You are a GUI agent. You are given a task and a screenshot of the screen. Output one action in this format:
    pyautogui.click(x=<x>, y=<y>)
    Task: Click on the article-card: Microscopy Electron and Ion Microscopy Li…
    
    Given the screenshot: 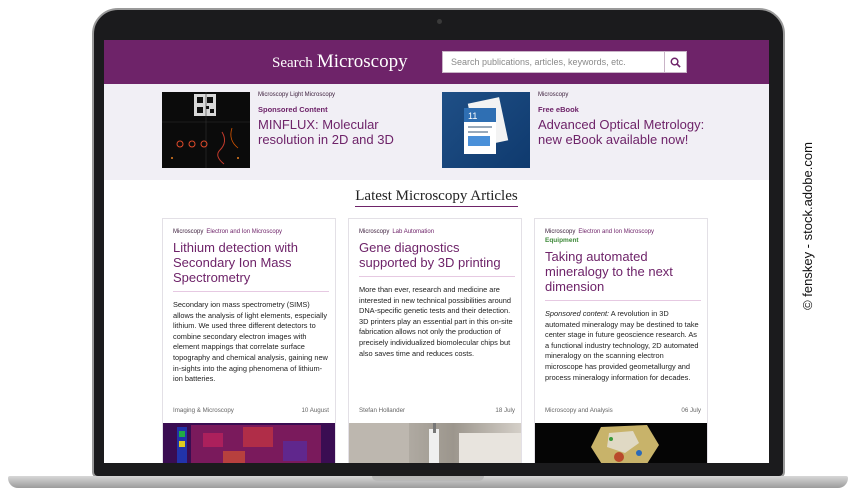 What is the action you would take?
    pyautogui.click(x=249, y=340)
    